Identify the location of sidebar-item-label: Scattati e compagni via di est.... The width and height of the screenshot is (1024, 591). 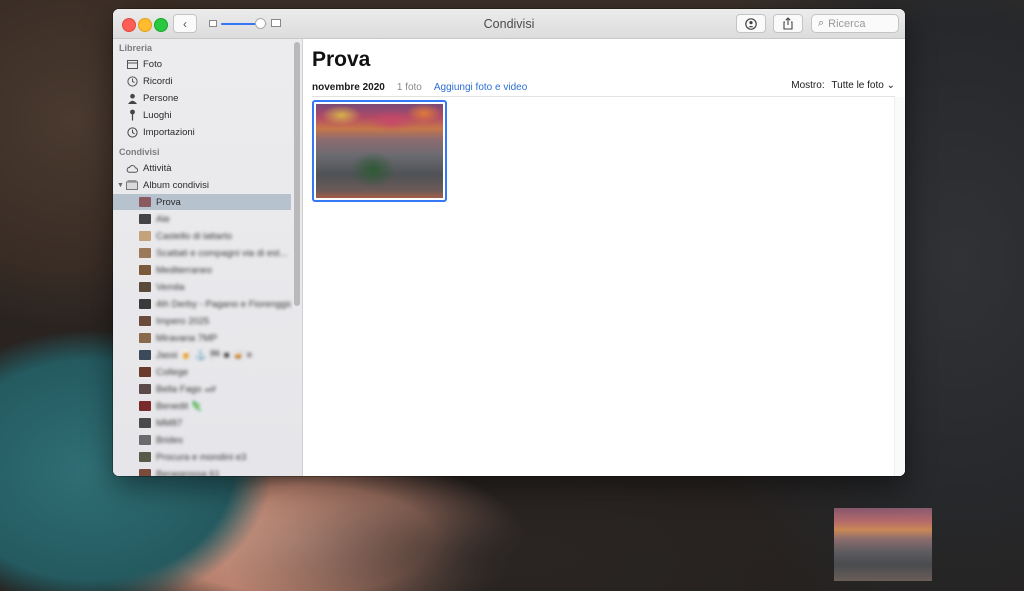
(222, 253).